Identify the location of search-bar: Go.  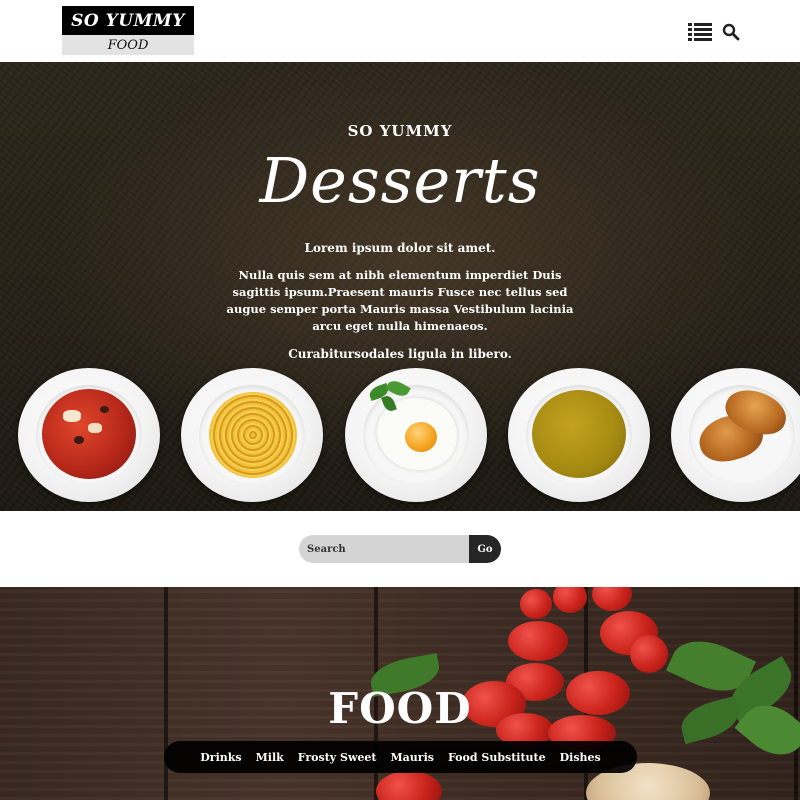
(400, 549).